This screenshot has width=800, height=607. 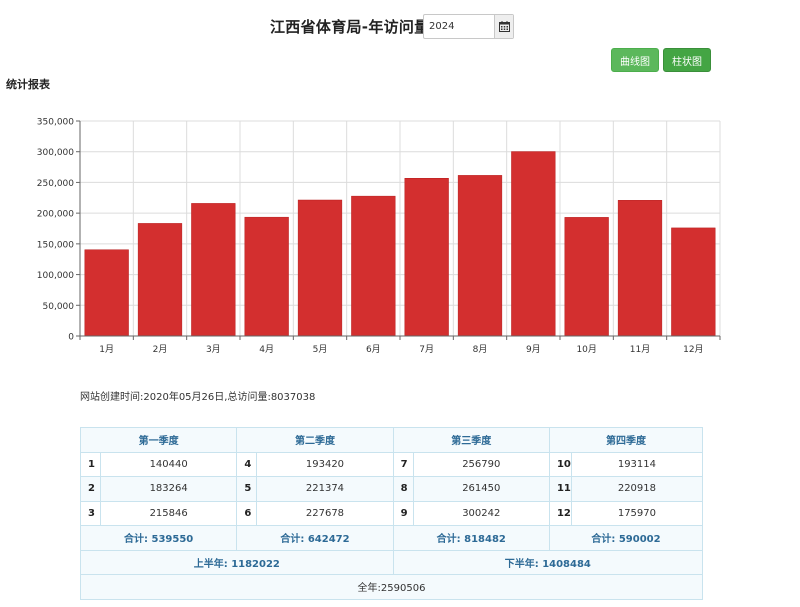 What do you see at coordinates (566, 564) in the screenshot?
I see `second-half-value: 1408484` at bounding box center [566, 564].